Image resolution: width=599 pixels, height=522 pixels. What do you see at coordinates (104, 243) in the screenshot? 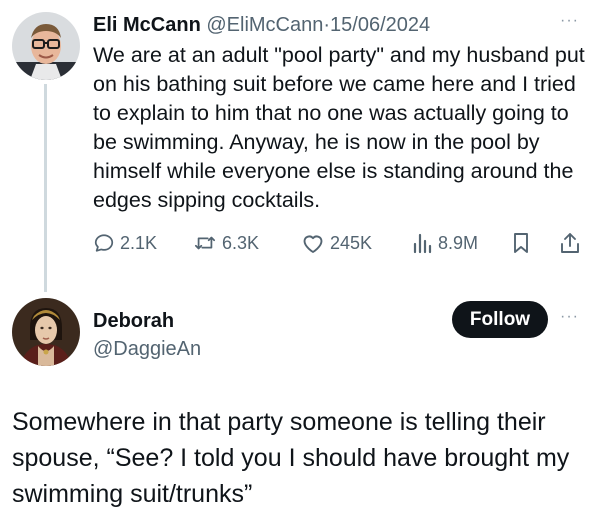
I see `reply-icon` at bounding box center [104, 243].